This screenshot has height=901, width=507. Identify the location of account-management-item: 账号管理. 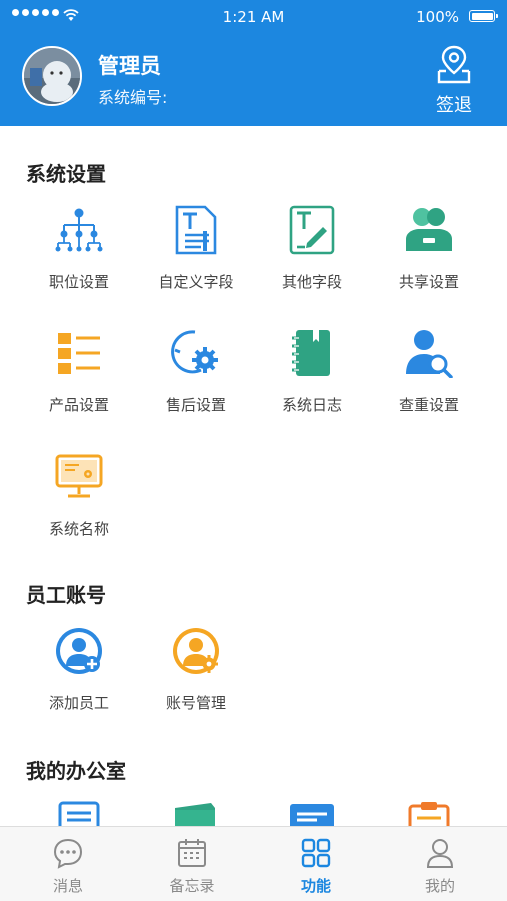
(196, 669).